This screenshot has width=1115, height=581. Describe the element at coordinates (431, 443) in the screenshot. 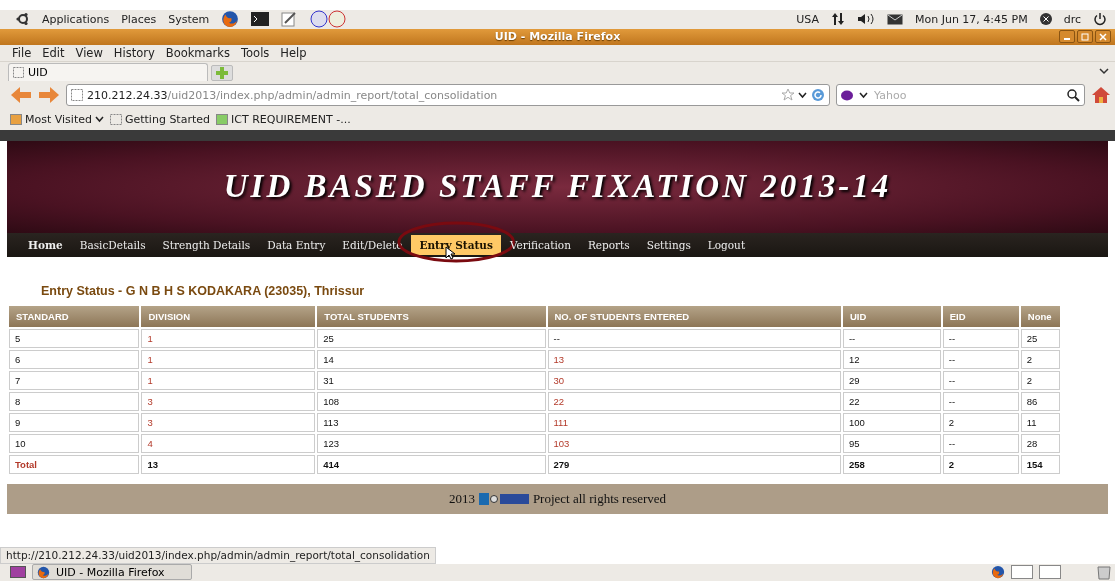

I see `table-cell: 123` at that location.